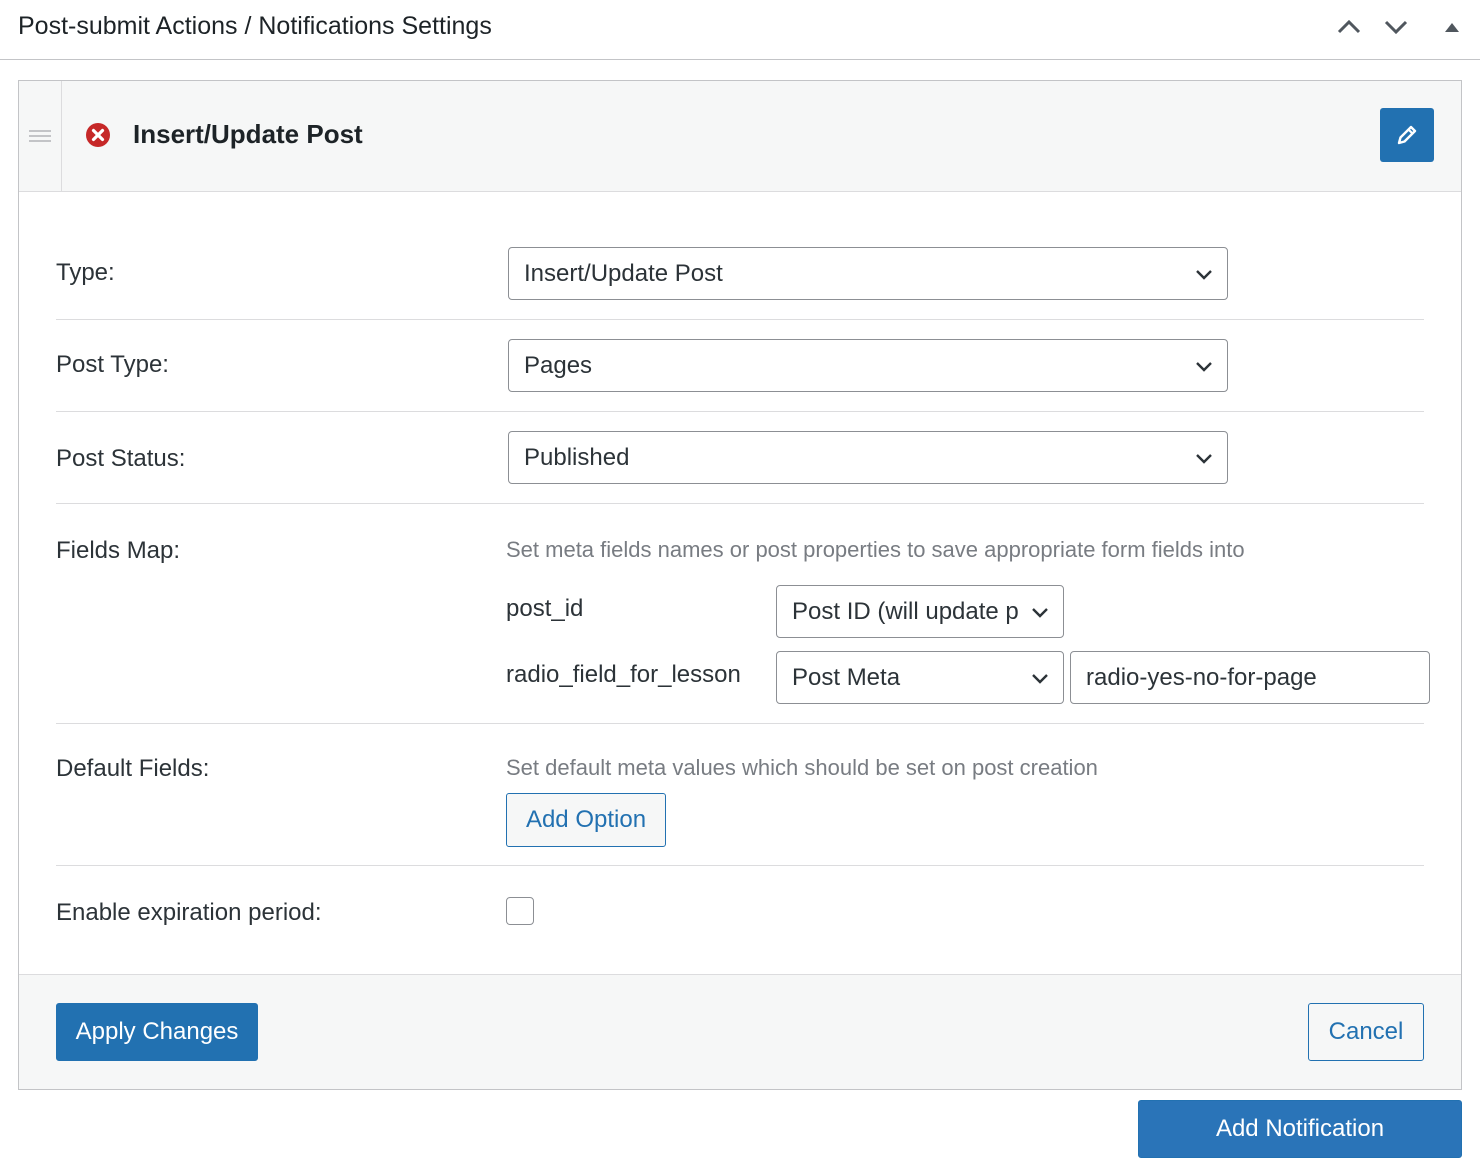  I want to click on edit-notification-button, so click(1407, 135).